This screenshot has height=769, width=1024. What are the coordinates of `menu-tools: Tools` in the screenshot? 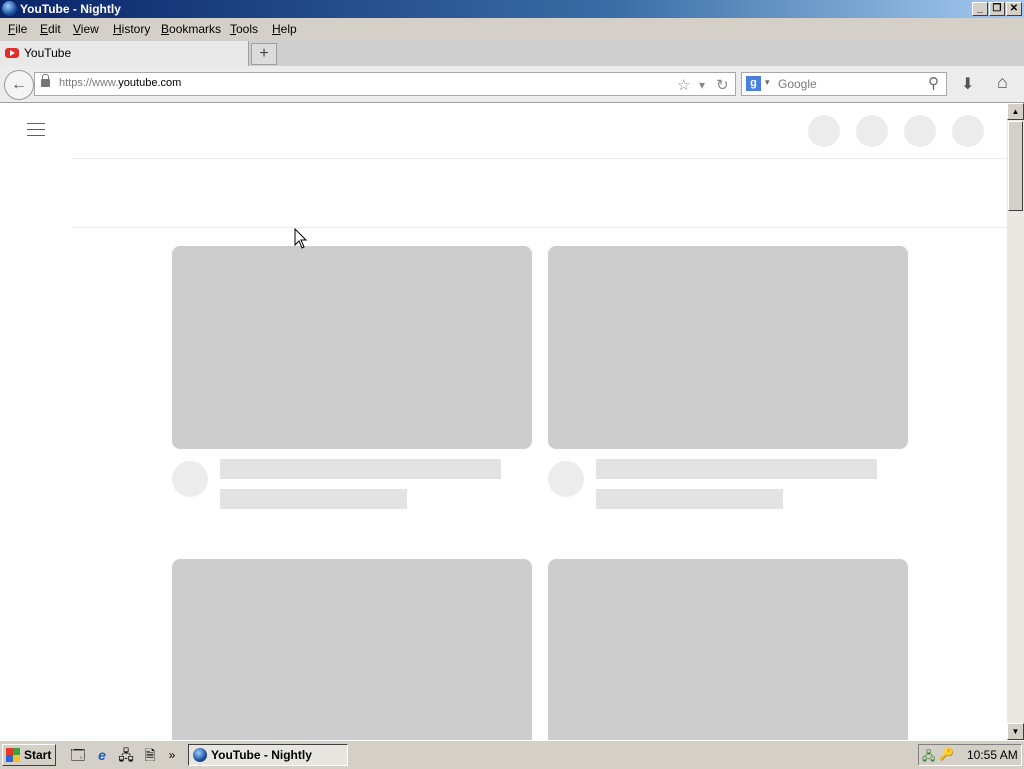 It's located at (244, 29).